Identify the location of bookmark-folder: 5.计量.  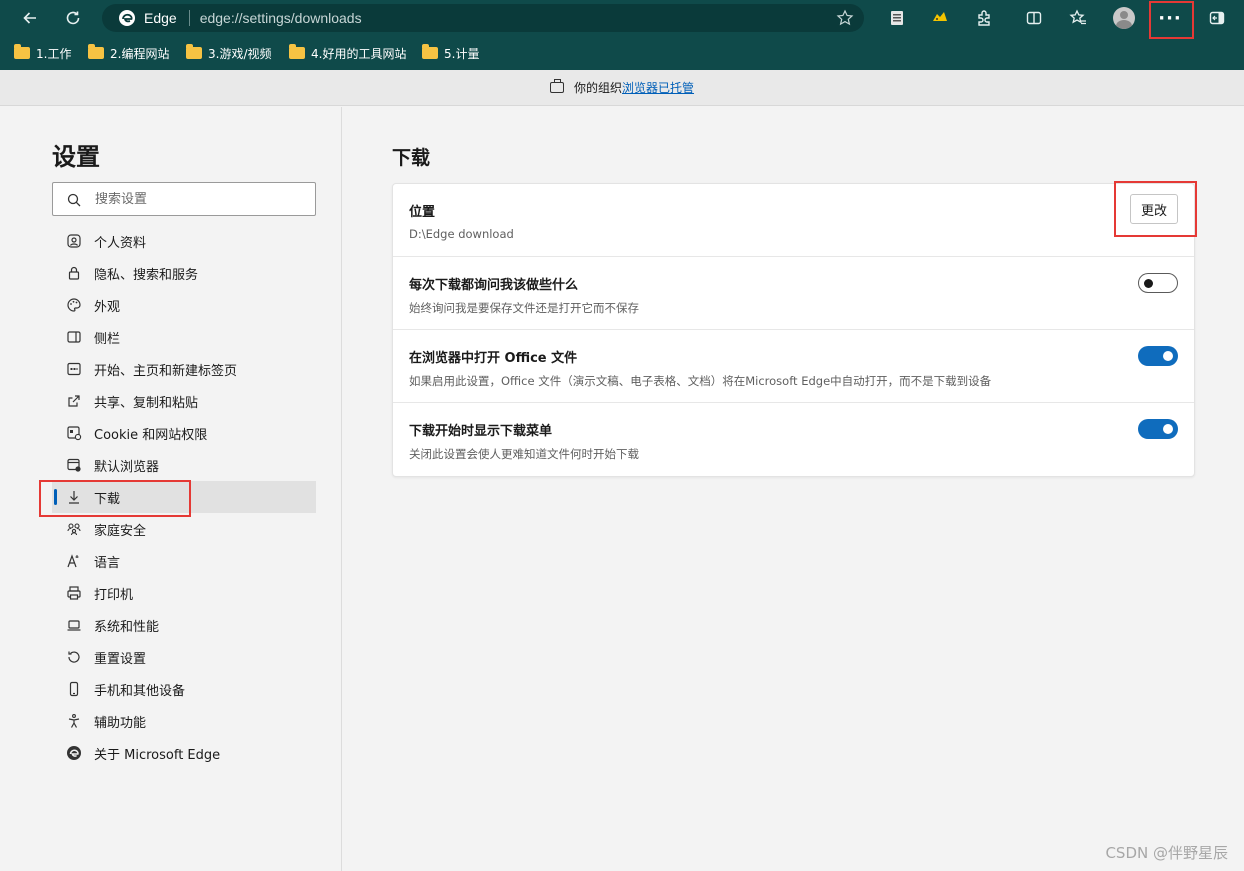
(450, 53).